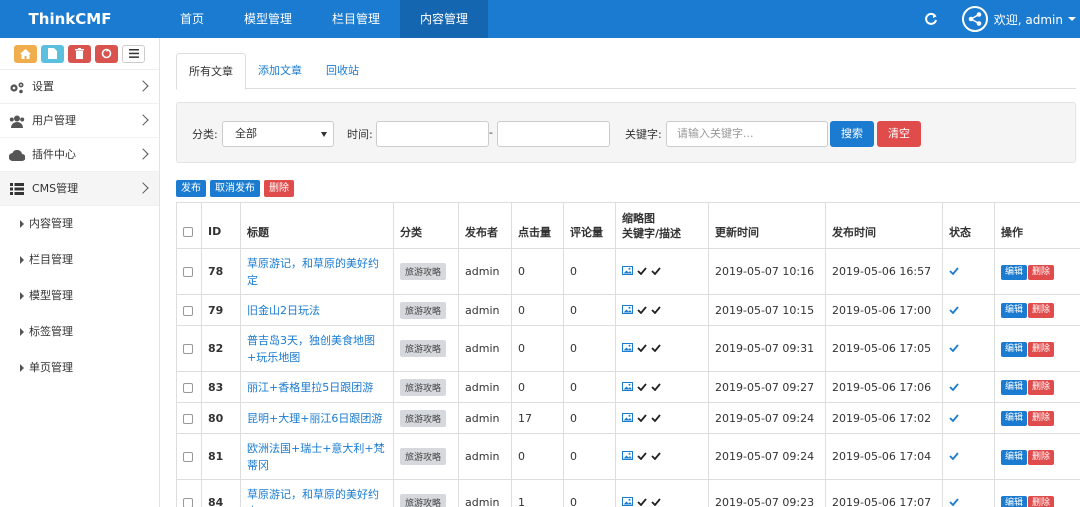 Image resolution: width=1080 pixels, height=507 pixels. What do you see at coordinates (79, 189) in the screenshot?
I see `sidebar-item-cms: CMS管理` at bounding box center [79, 189].